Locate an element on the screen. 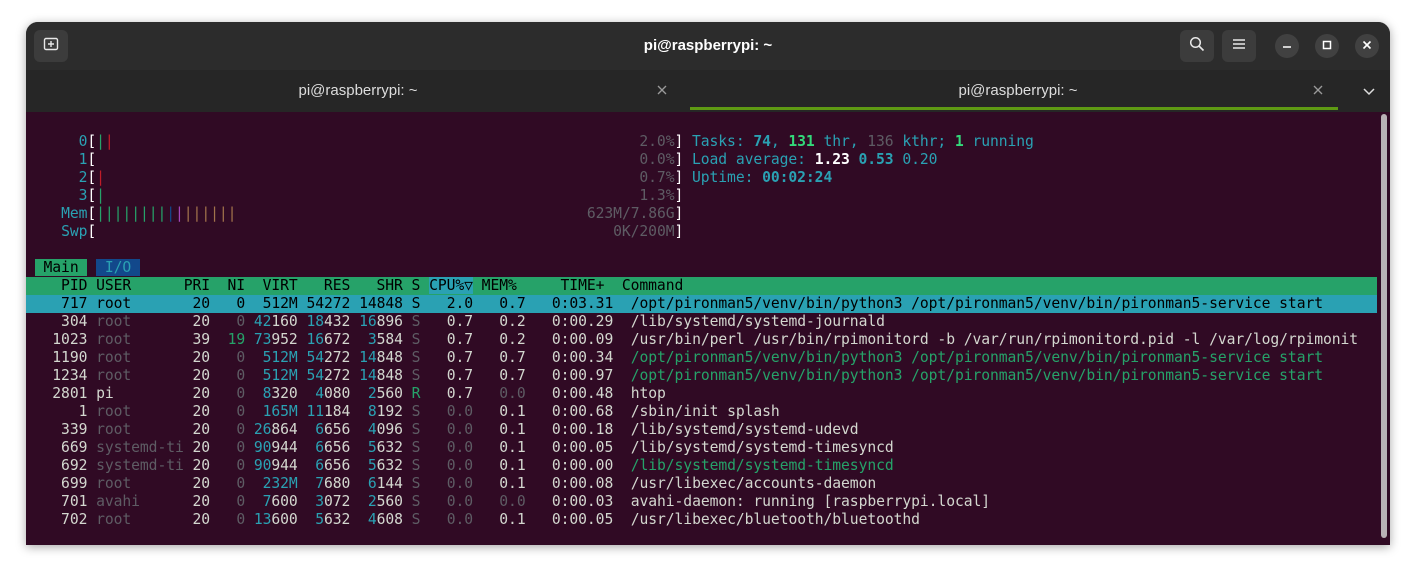 Image resolution: width=1416 pixels, height=574 pixels. chevron-down-icon is located at coordinates (1369, 93).